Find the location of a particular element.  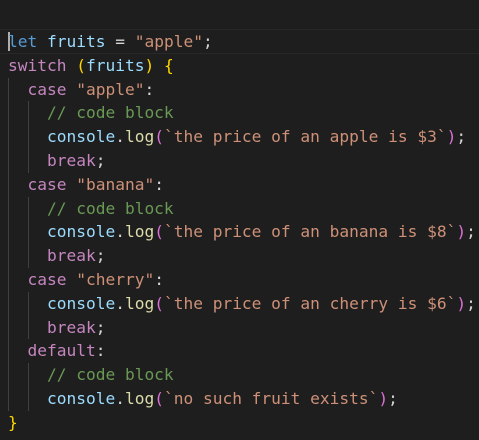

code-line: console.log(`no such fruit exists`); is located at coordinates (242, 398).